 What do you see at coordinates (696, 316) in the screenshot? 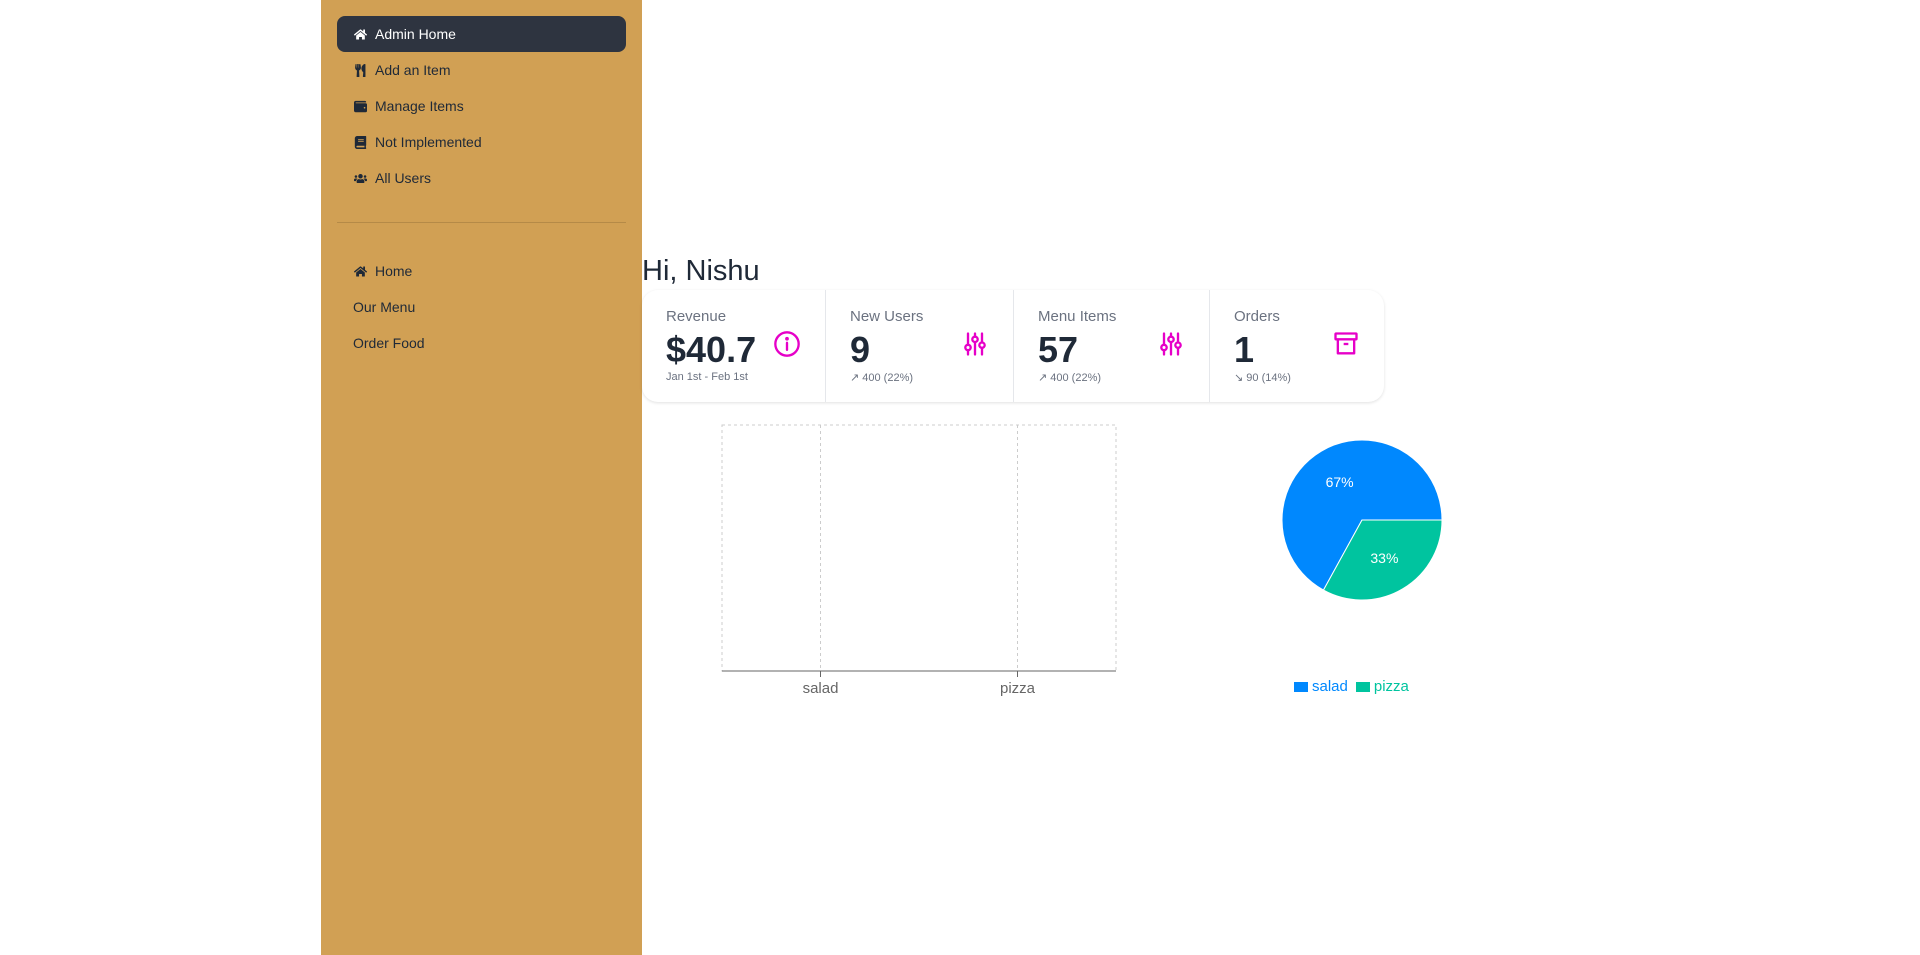
I see `stat-title: Revenue` at bounding box center [696, 316].